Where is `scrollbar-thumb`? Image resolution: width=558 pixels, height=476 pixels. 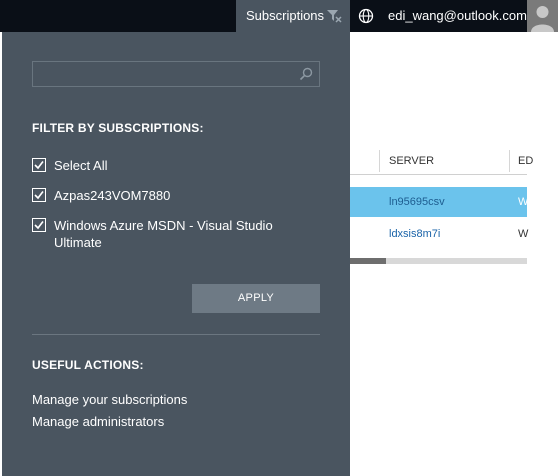
scrollbar-thumb is located at coordinates (368, 261).